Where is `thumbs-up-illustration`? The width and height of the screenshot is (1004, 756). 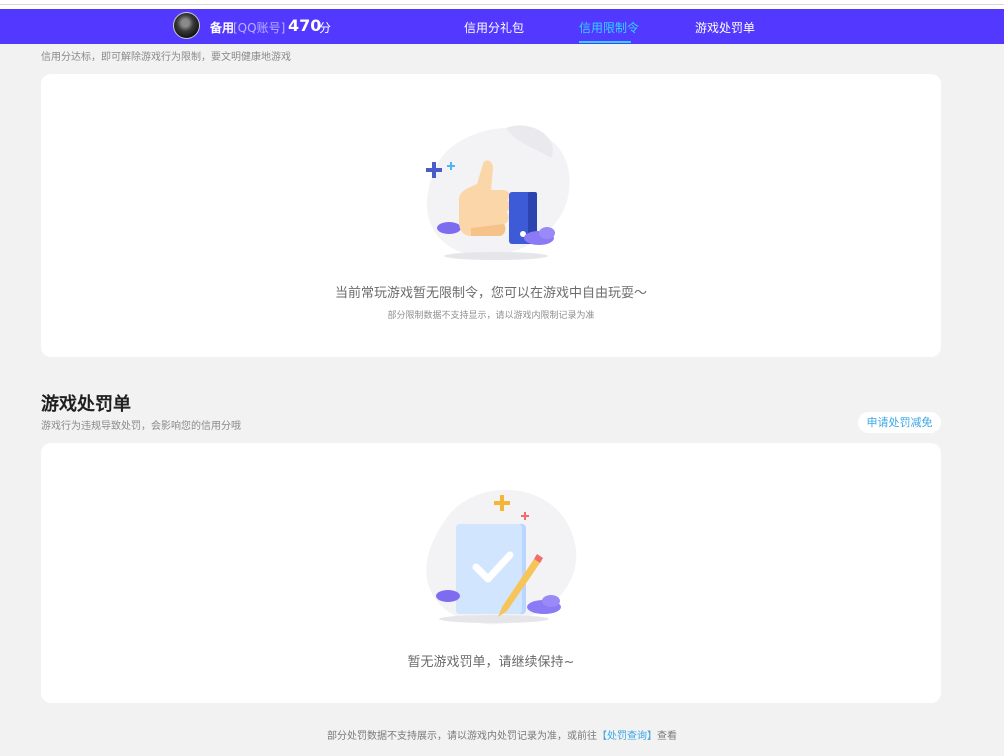
thumbs-up-illustration is located at coordinates (498, 192).